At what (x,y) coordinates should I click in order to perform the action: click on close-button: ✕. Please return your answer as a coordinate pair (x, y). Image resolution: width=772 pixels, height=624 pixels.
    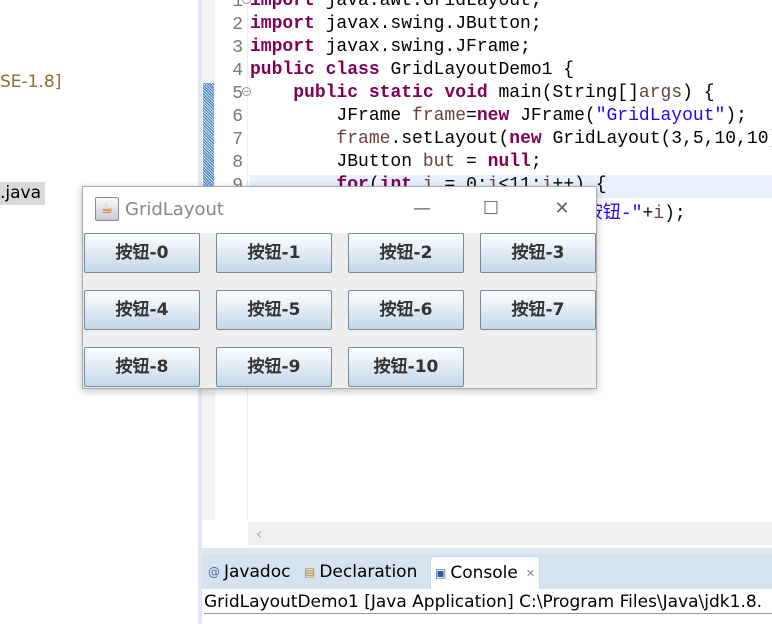
    Looking at the image, I should click on (562, 209).